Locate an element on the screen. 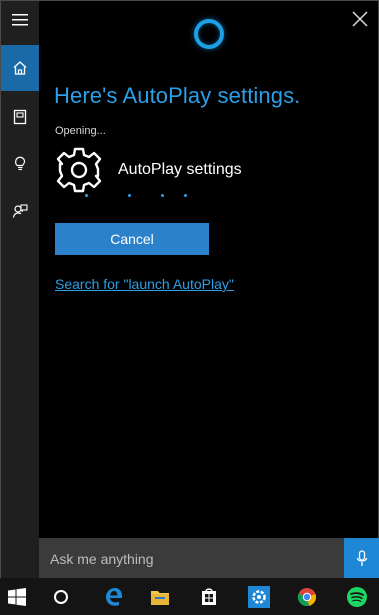 This screenshot has width=379, height=615. loading-indicator is located at coordinates (145, 197).